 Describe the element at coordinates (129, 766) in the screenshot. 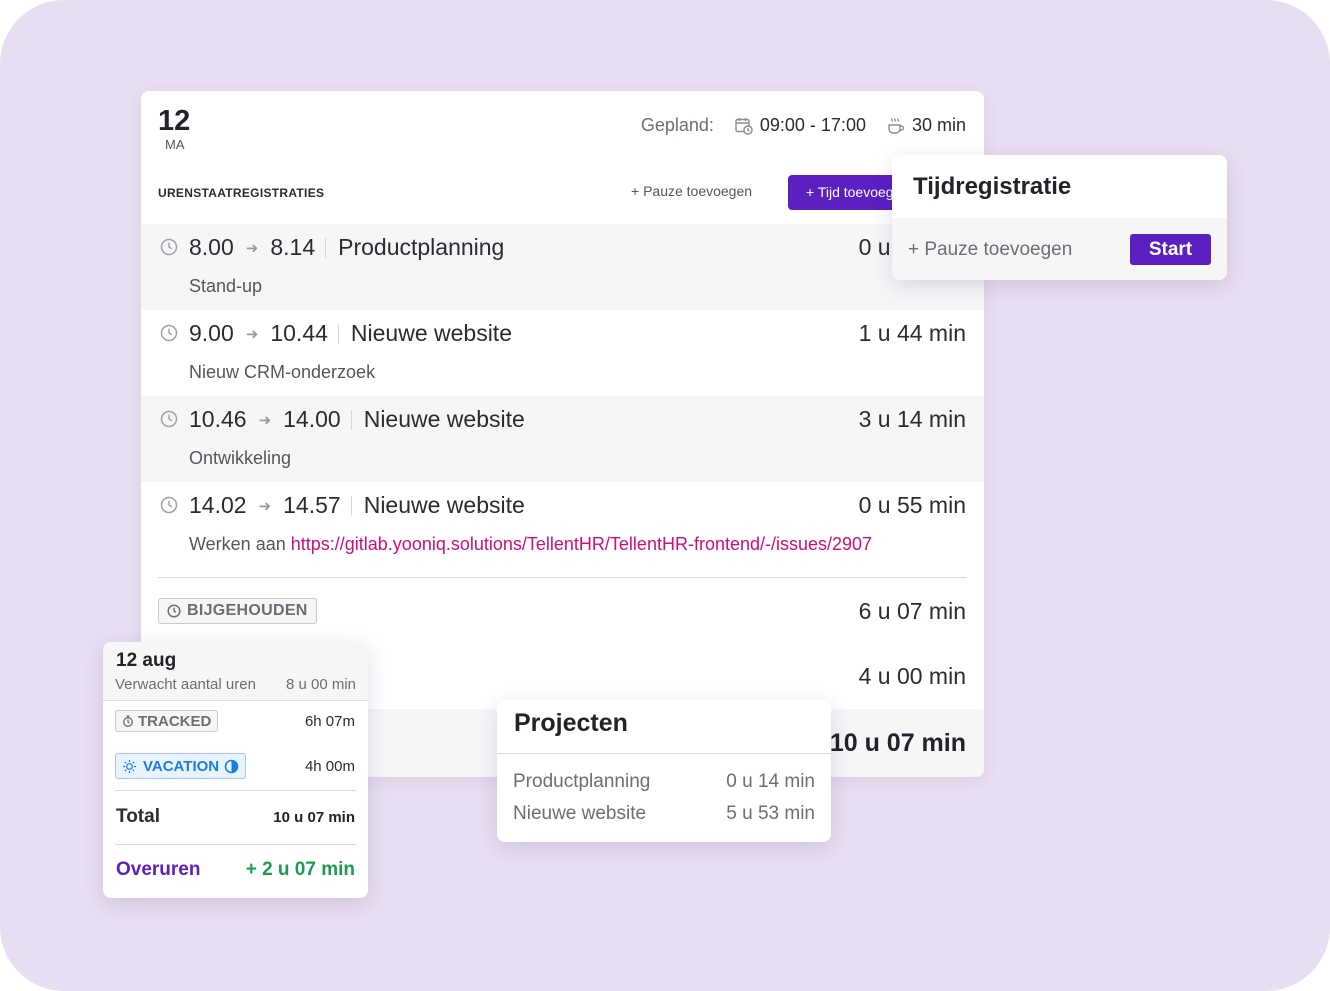

I see `sun-icon` at that location.